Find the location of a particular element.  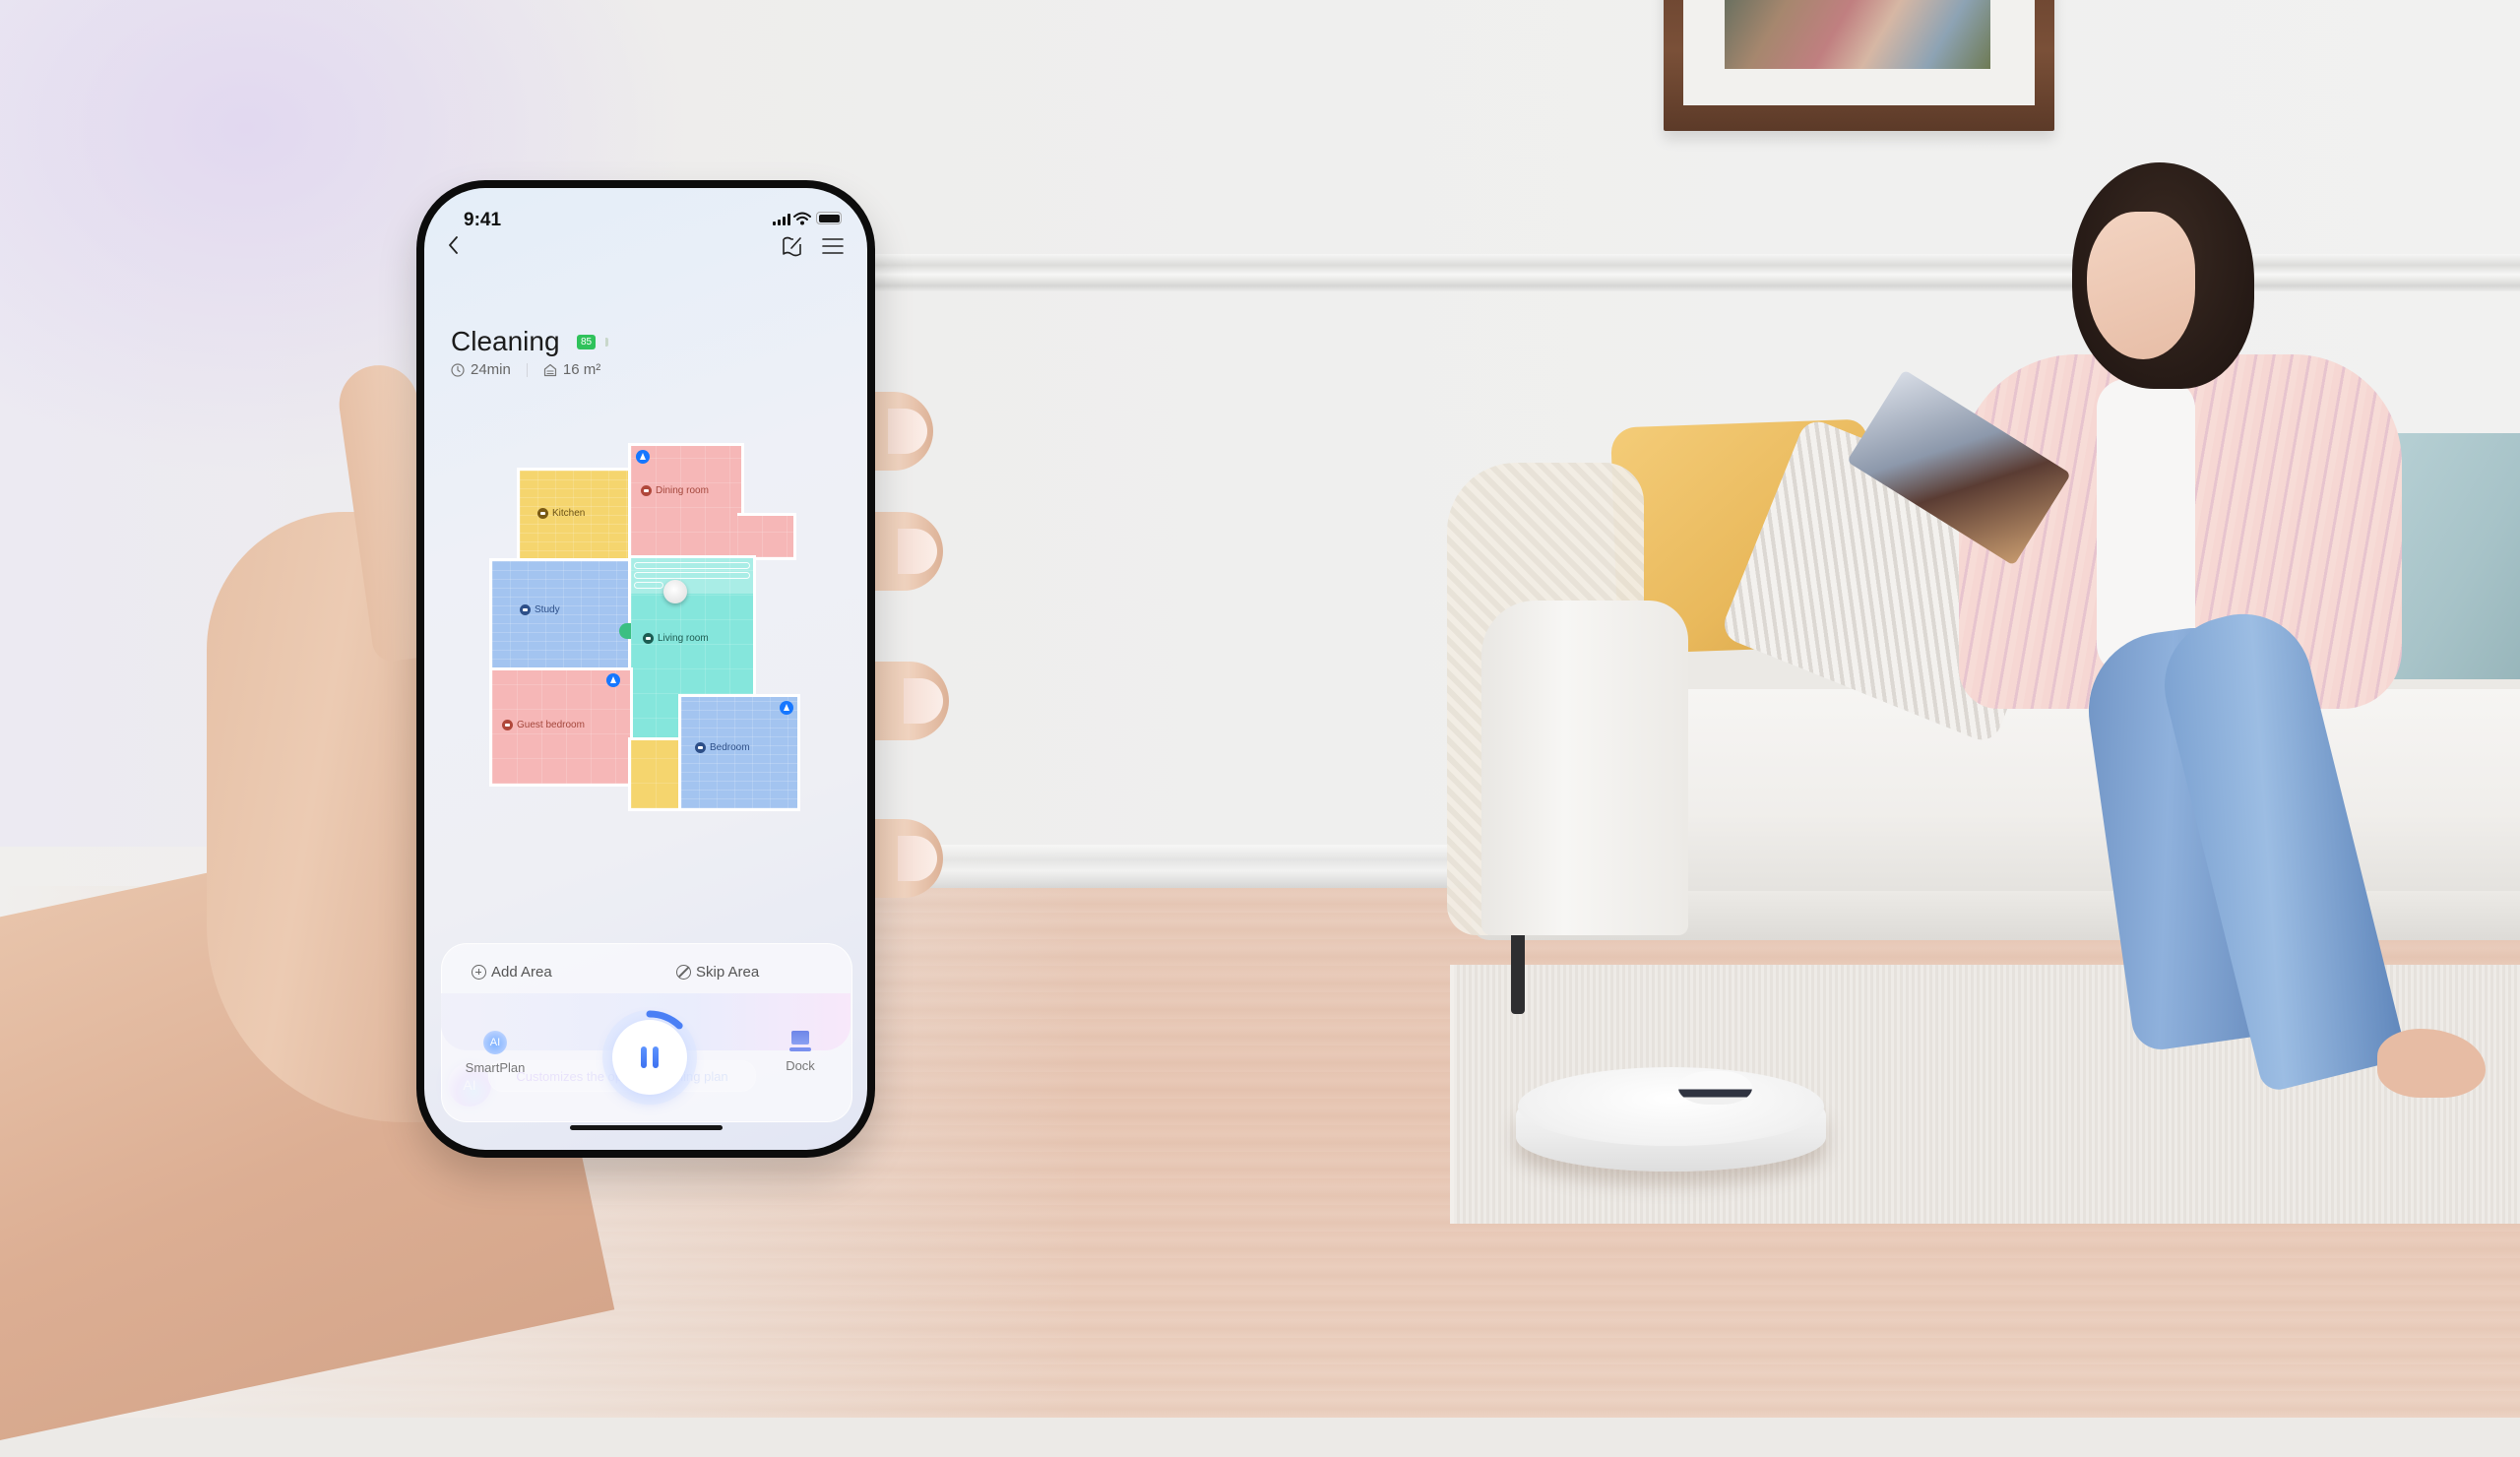

room-kitchen: Kitchen is located at coordinates (575, 515).